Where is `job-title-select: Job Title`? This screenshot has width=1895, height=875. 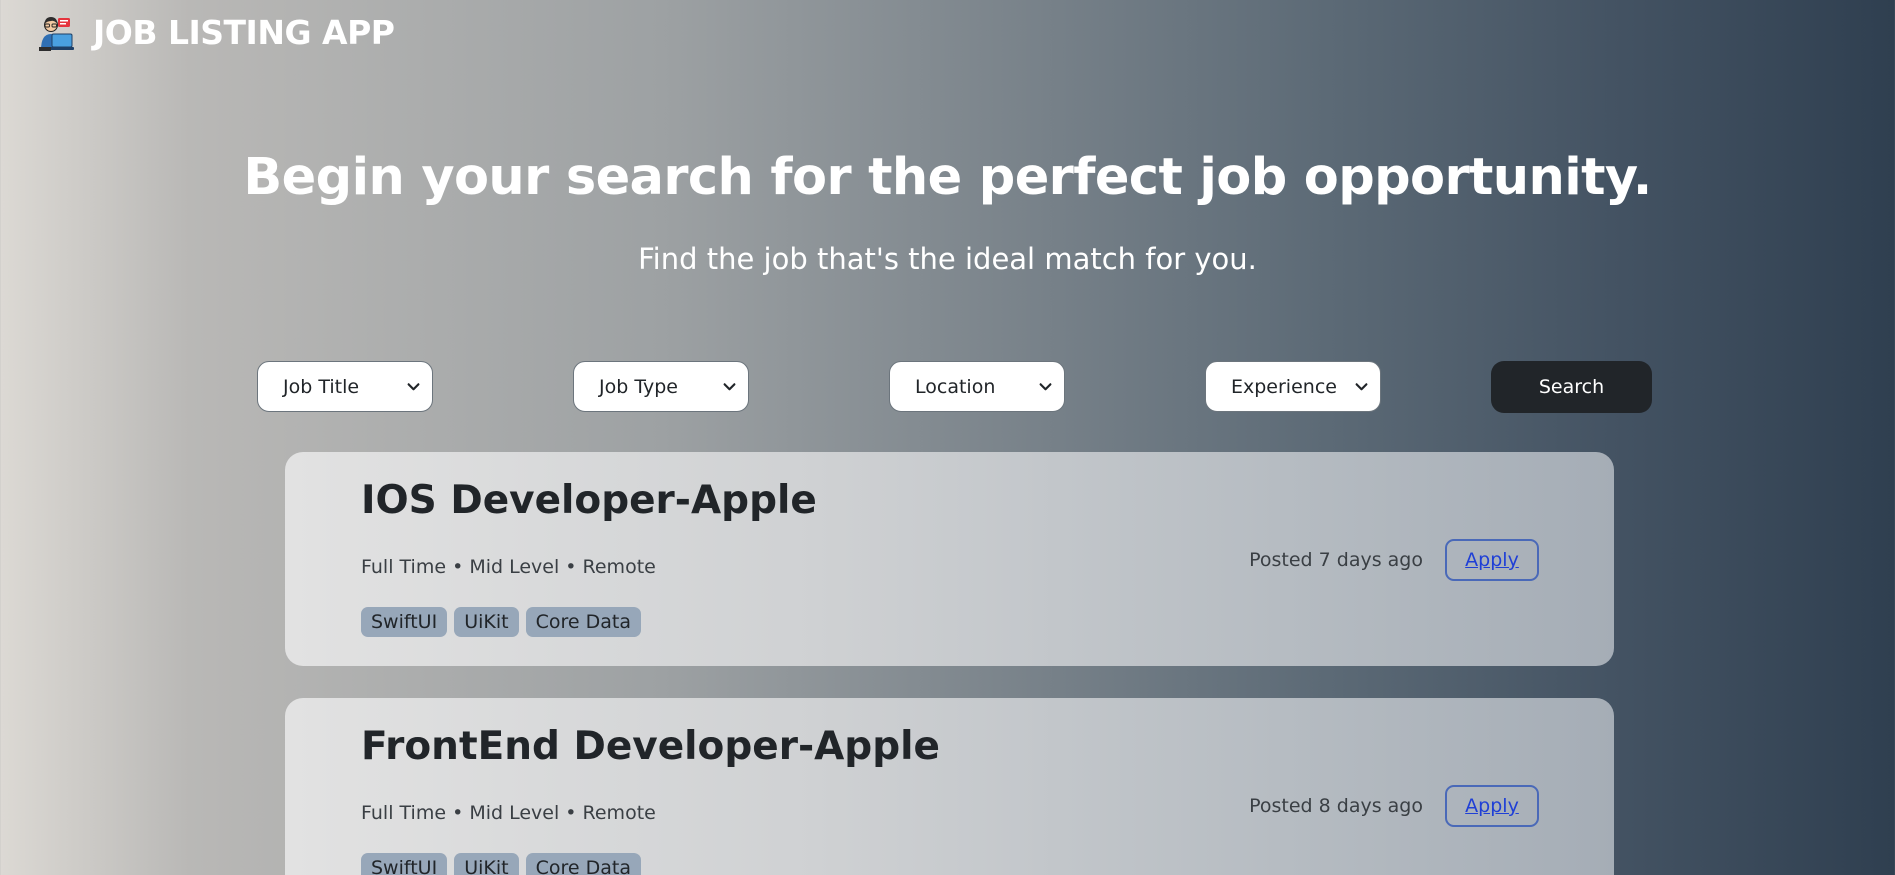
job-title-select: Job Title is located at coordinates (345, 386).